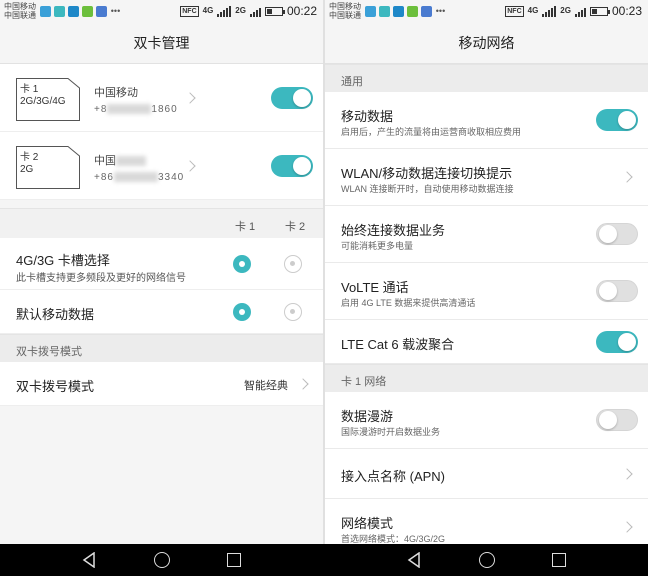  I want to click on data-card-1-radio, so click(242, 312).